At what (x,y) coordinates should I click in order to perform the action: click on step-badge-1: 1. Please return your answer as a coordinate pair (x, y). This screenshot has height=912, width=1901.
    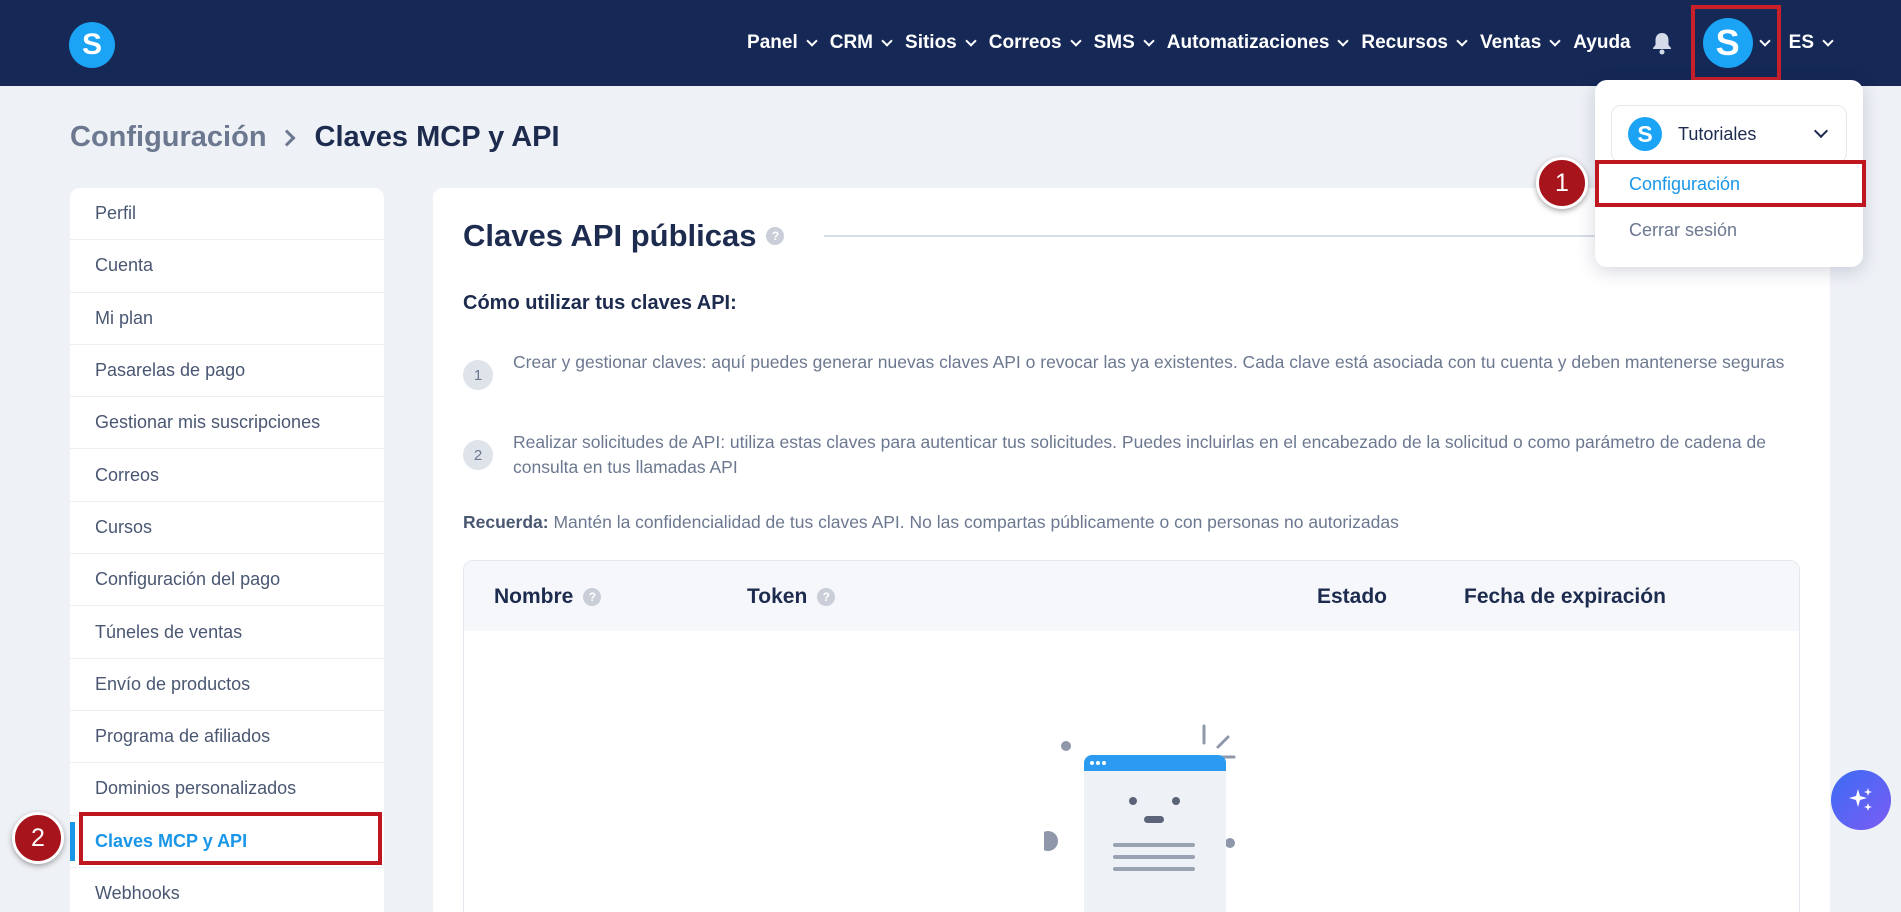
    Looking at the image, I should click on (1562, 183).